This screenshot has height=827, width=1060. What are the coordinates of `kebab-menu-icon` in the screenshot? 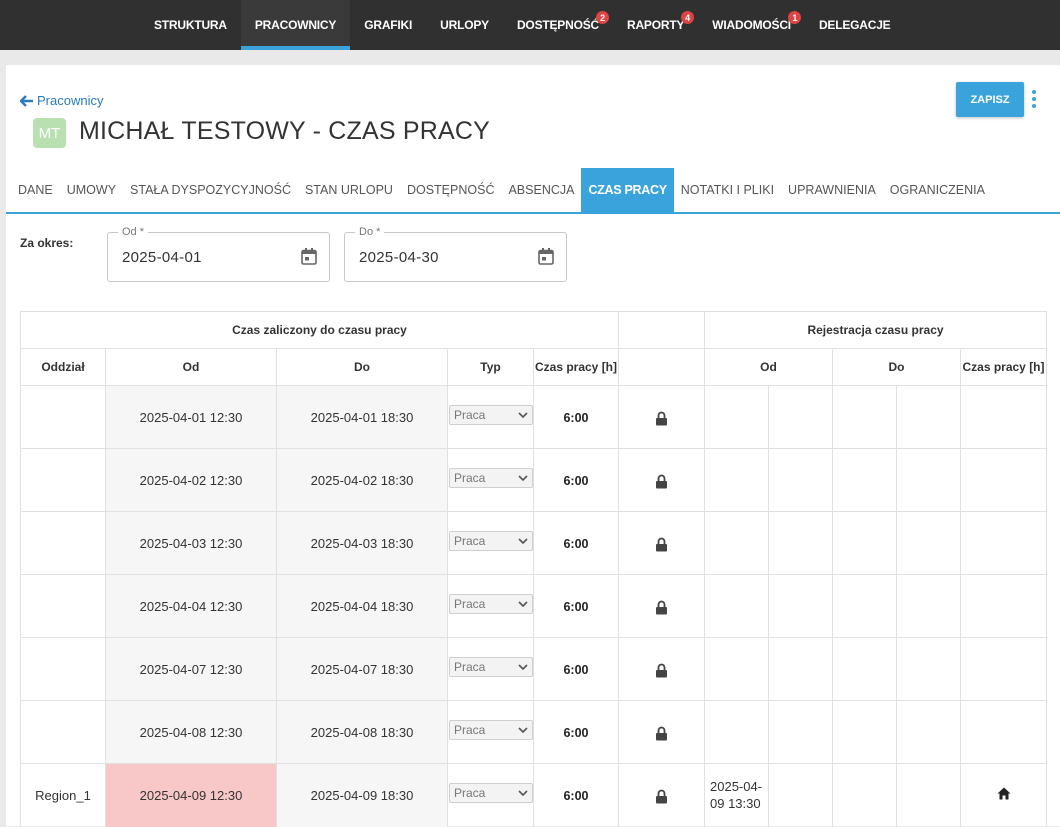 It's located at (1034, 99).